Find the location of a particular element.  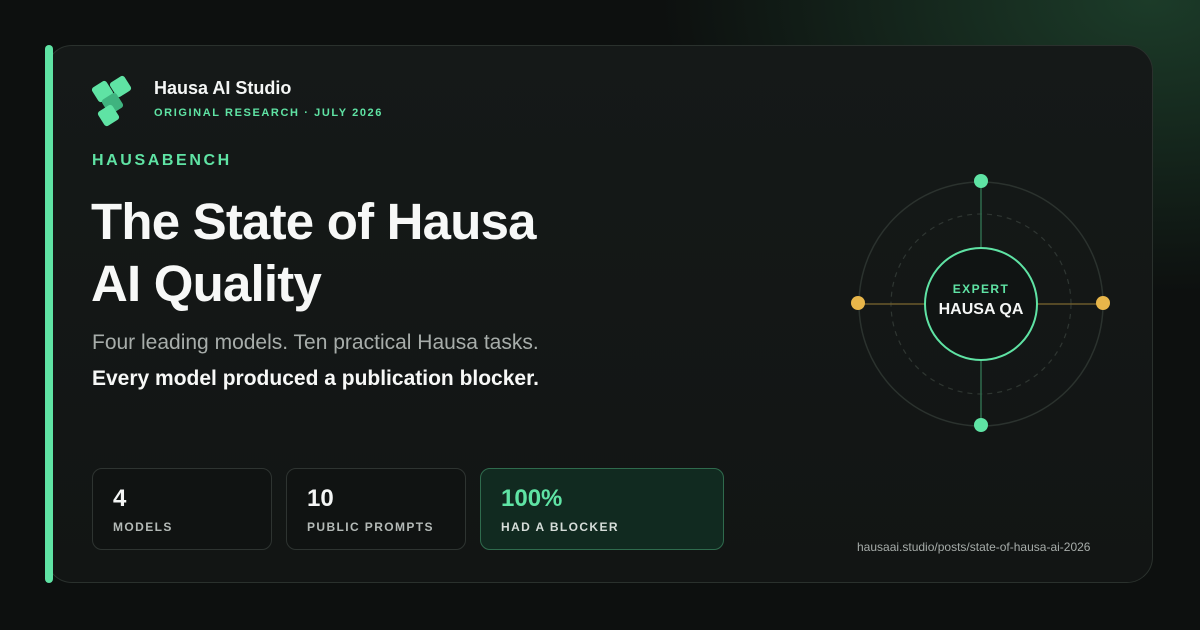

stat-card-blocker: 100% HAD A BLOCKER is located at coordinates (602, 509).